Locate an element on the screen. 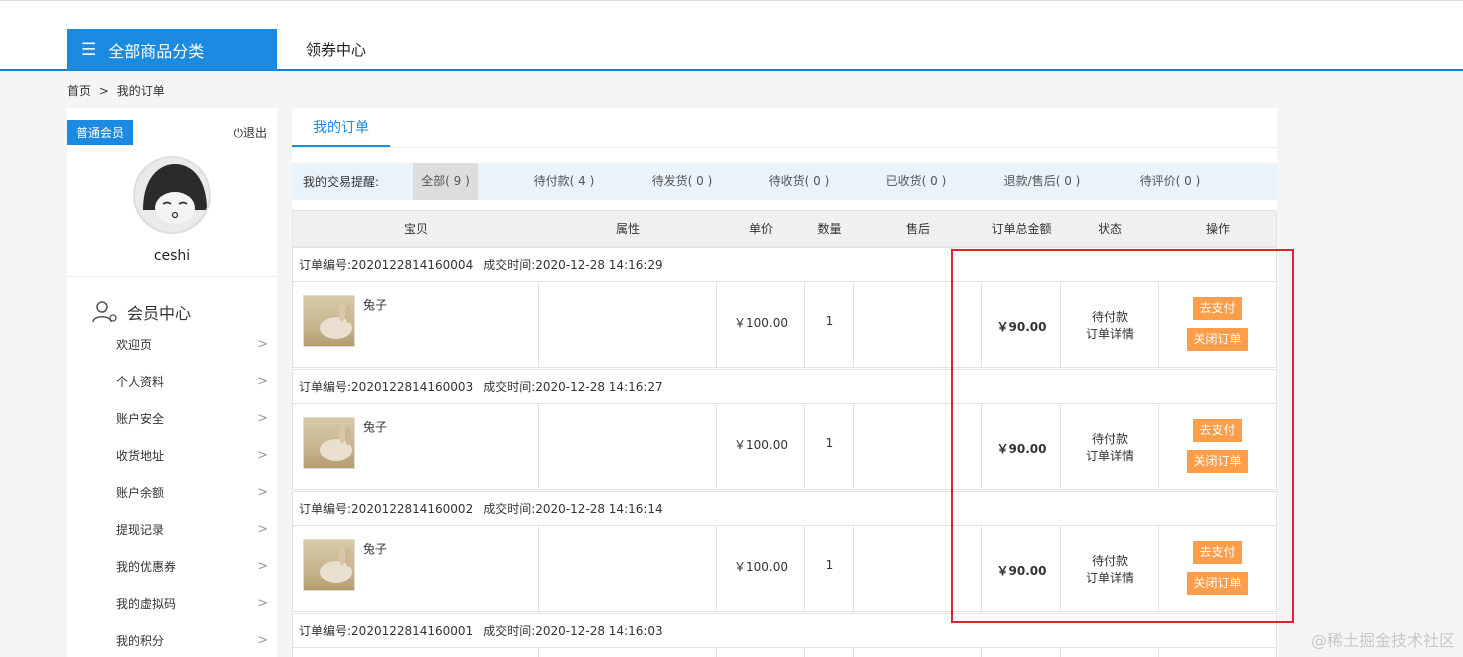  user-settings-icon is located at coordinates (104, 312).